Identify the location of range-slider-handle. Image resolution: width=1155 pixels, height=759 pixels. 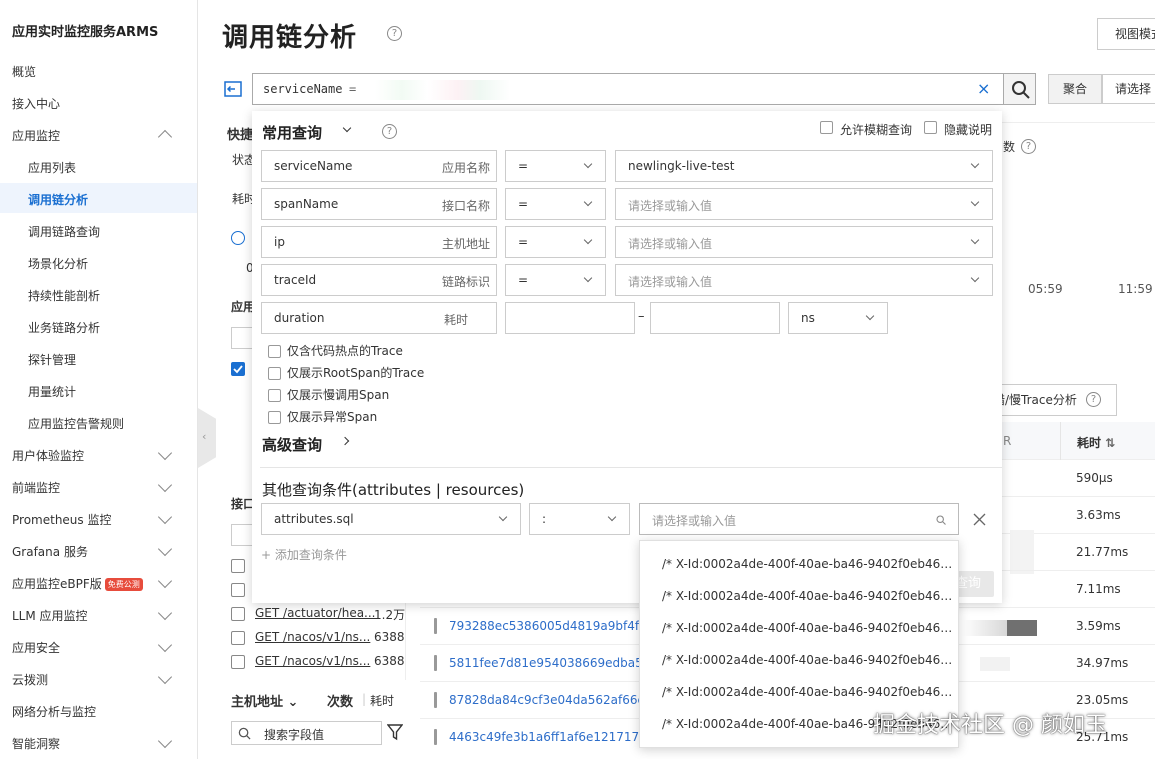
(238, 238).